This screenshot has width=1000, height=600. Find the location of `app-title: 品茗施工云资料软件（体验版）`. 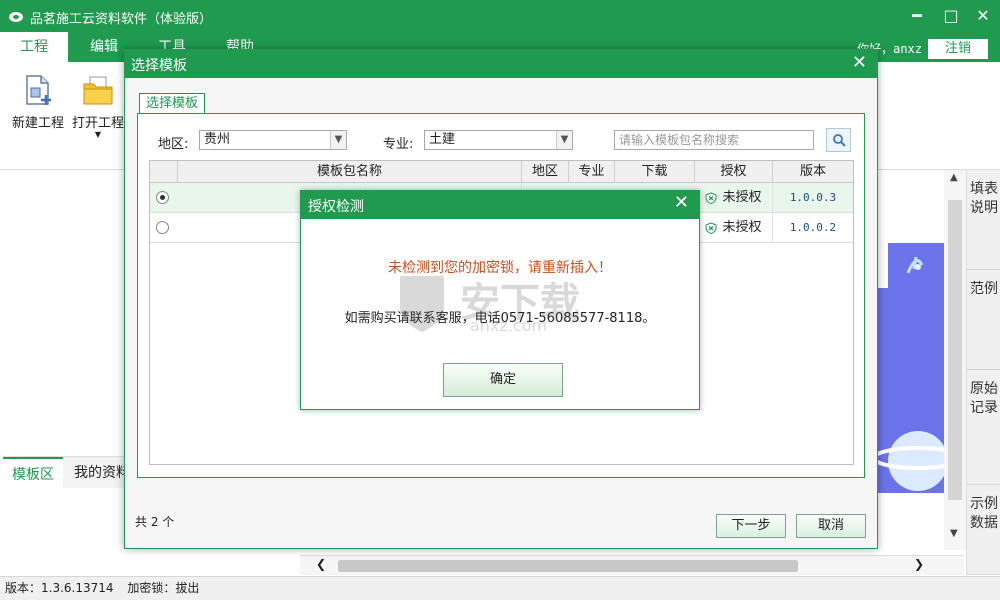

app-title: 品茗施工云资料软件（体验版） is located at coordinates (121, 19).